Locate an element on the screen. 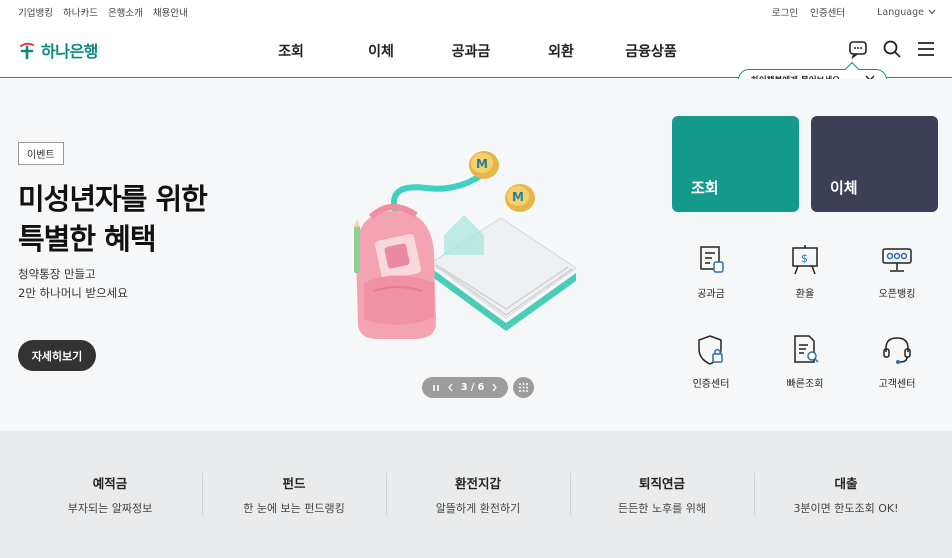 The image size is (952, 558). product-link-title: 환전지갑 is located at coordinates (477, 483).